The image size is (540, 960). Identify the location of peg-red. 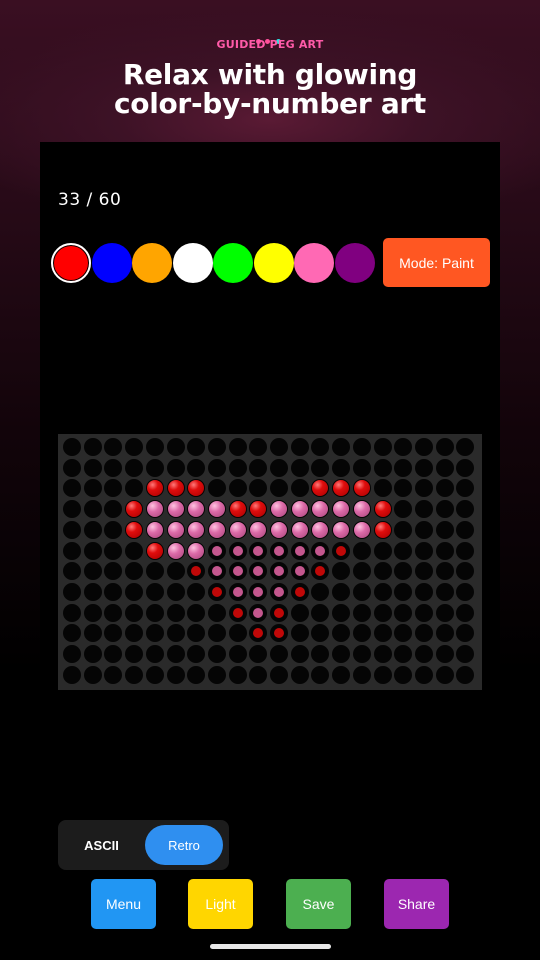
(382, 509).